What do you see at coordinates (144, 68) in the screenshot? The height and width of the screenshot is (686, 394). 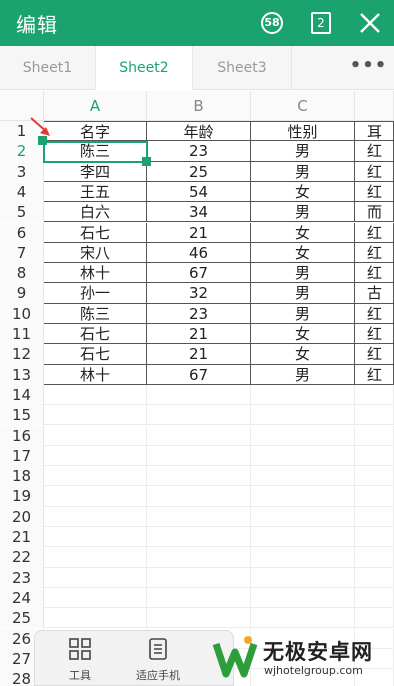 I see `tab-sheet2: Sheet2` at bounding box center [144, 68].